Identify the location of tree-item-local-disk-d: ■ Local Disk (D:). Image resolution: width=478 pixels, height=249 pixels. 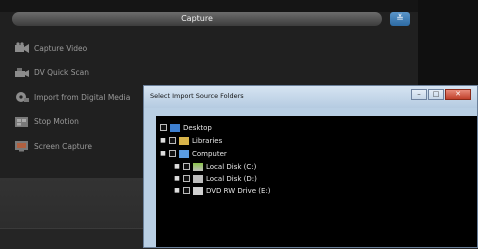
(215, 178).